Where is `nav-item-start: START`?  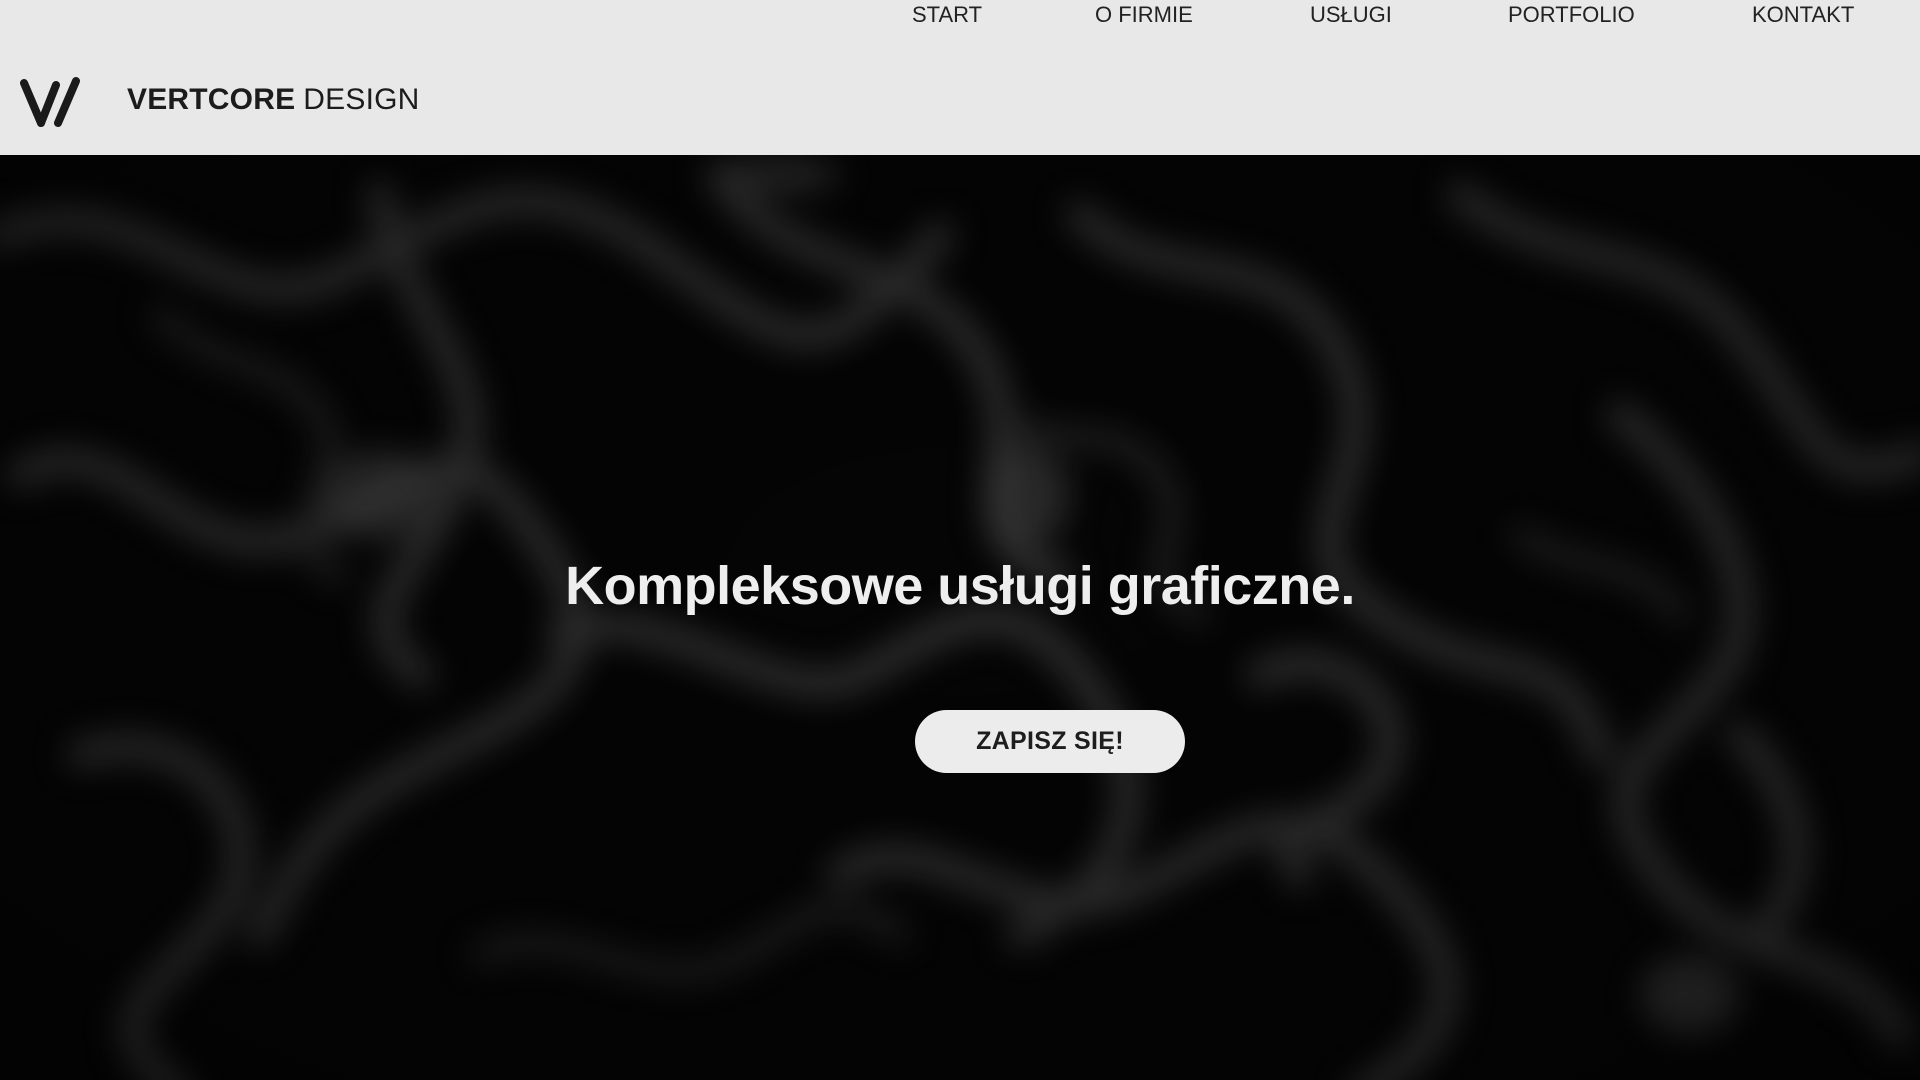 nav-item-start: START is located at coordinates (947, 15).